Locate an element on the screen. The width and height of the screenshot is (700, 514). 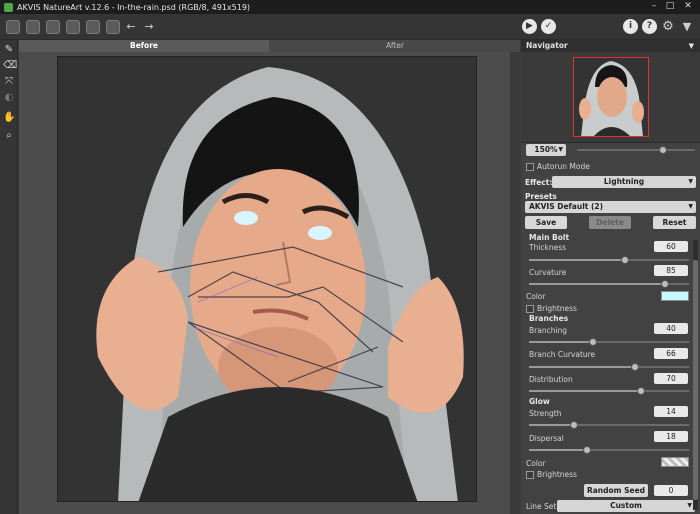
arrow-left-icon: ← is located at coordinates (131, 27).